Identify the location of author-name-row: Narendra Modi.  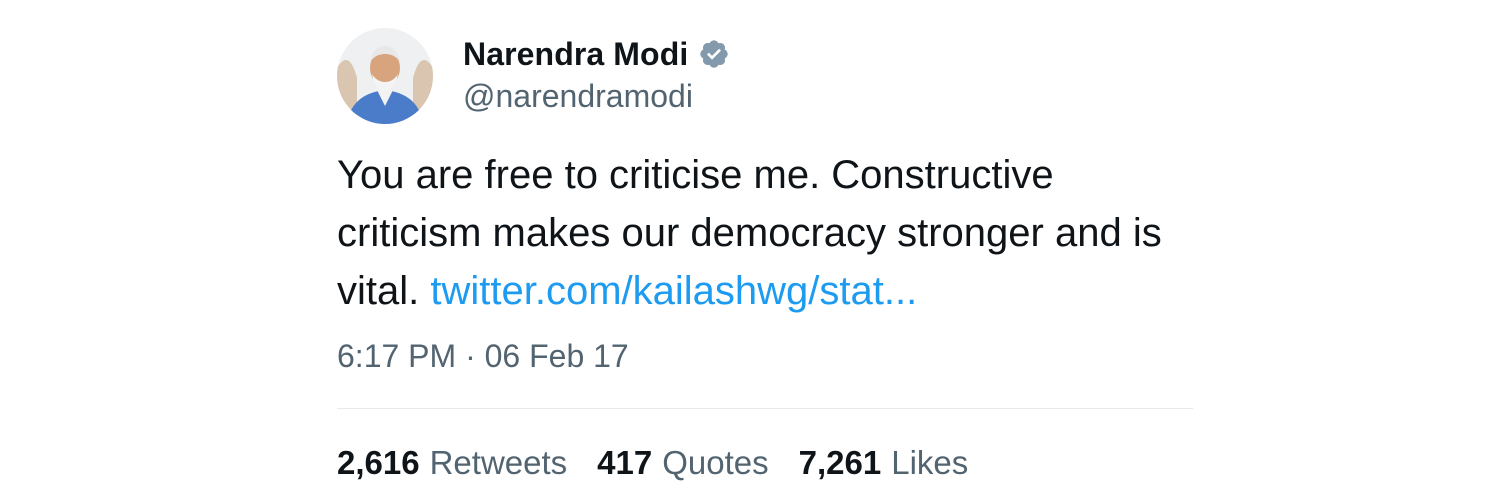
(596, 54).